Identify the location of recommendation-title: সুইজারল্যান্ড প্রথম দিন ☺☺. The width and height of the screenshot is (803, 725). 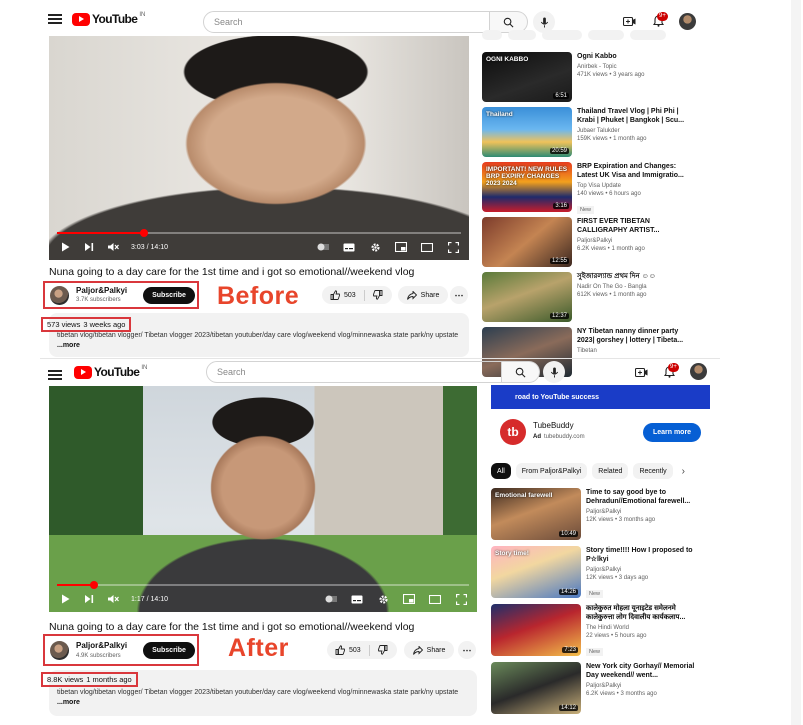
(632, 276).